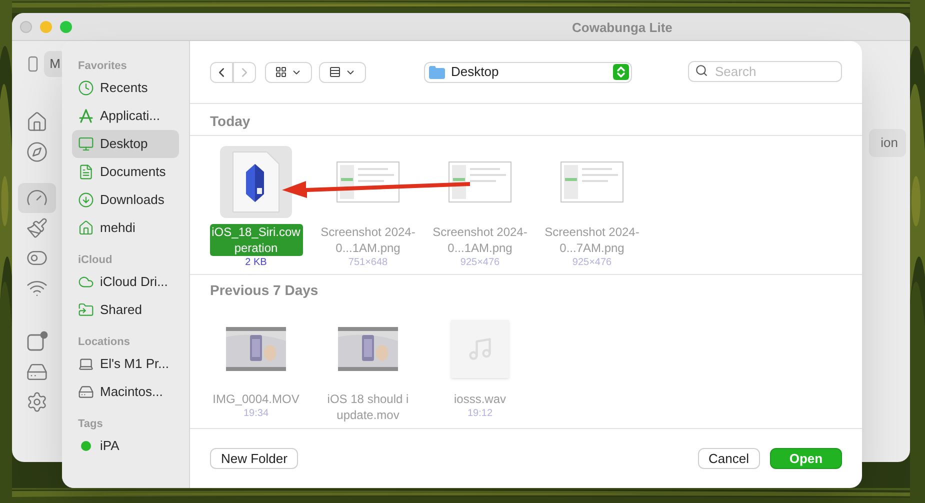  What do you see at coordinates (281, 72) in the screenshot?
I see `grid-icon` at bounding box center [281, 72].